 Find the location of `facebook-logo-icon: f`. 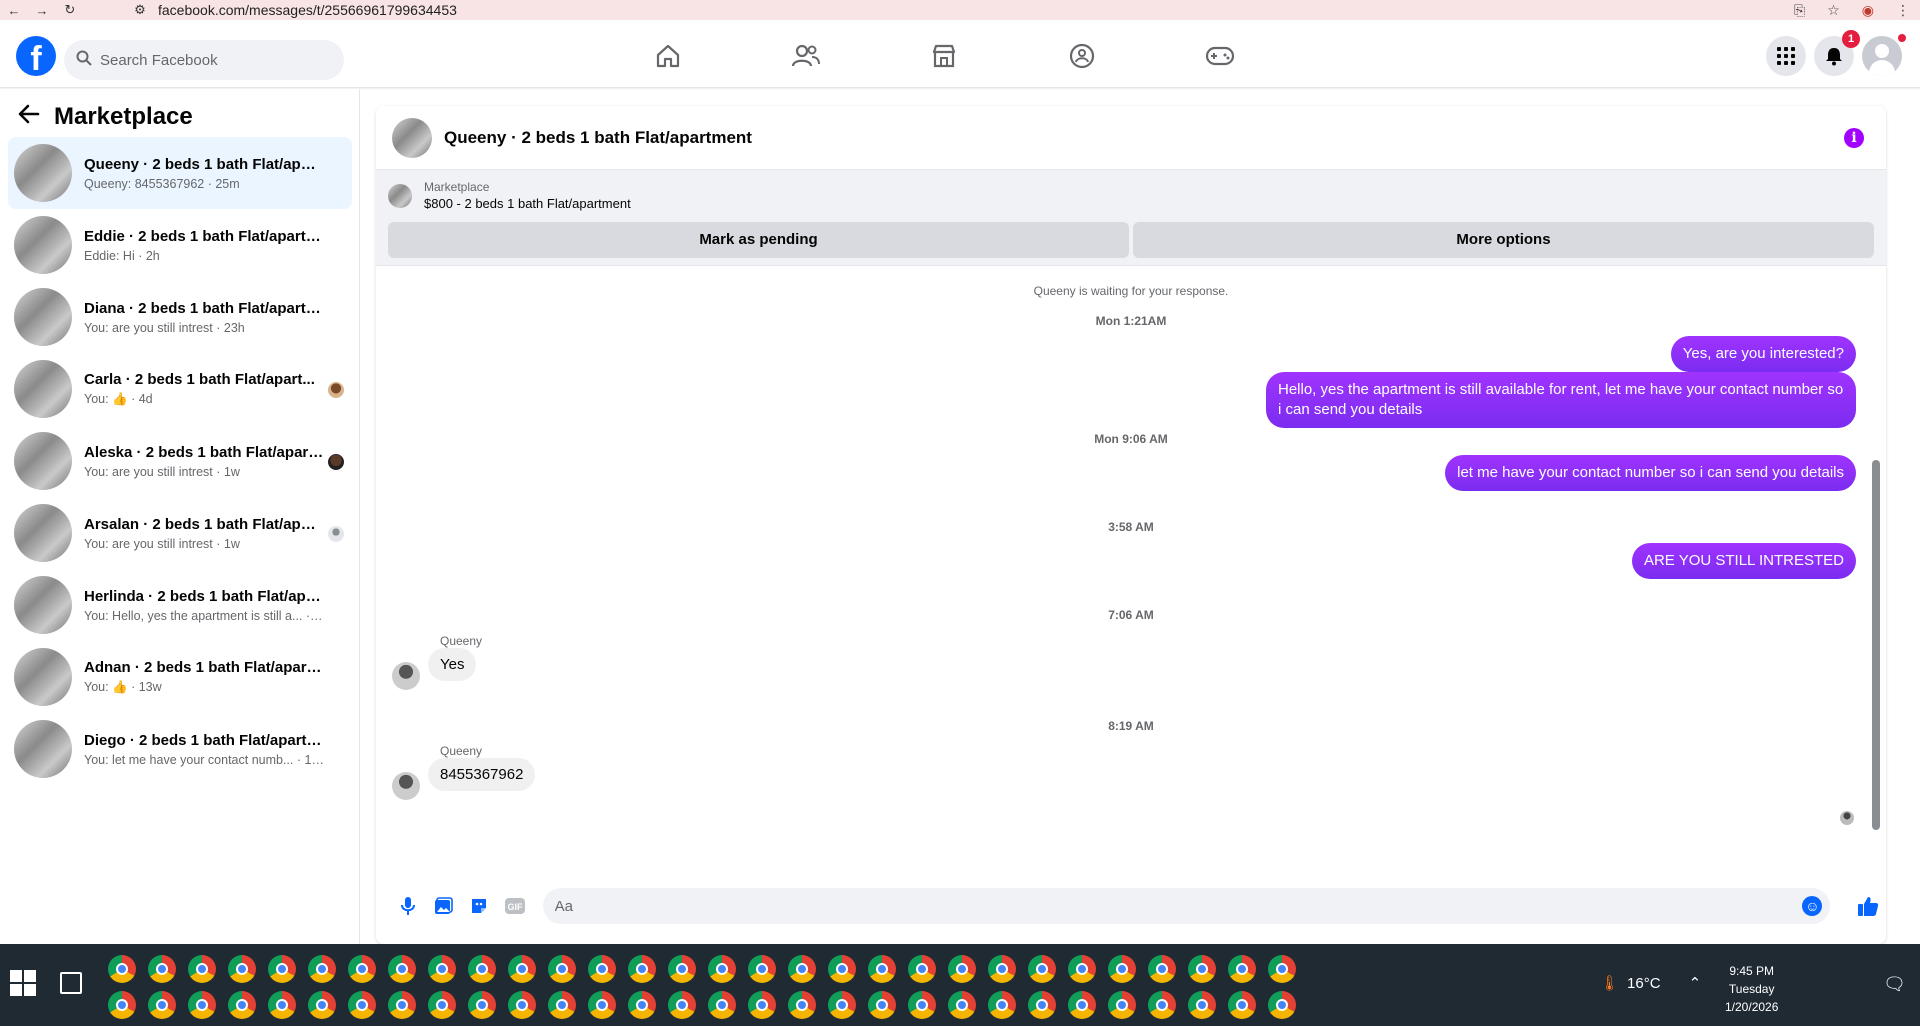

facebook-logo-icon: f is located at coordinates (36, 56).